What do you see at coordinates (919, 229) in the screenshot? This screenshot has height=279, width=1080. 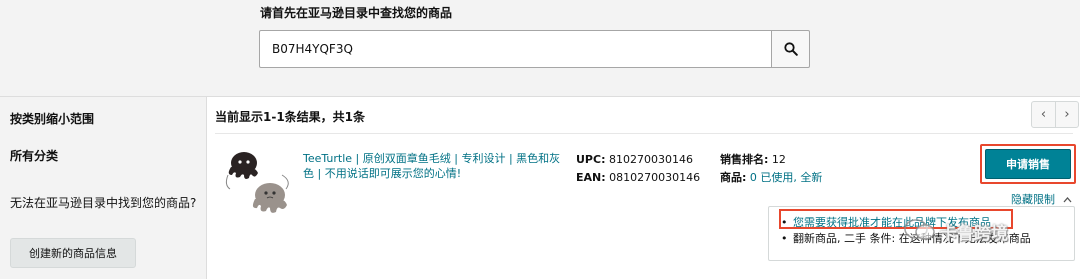 I see `wechat-icon` at bounding box center [919, 229].